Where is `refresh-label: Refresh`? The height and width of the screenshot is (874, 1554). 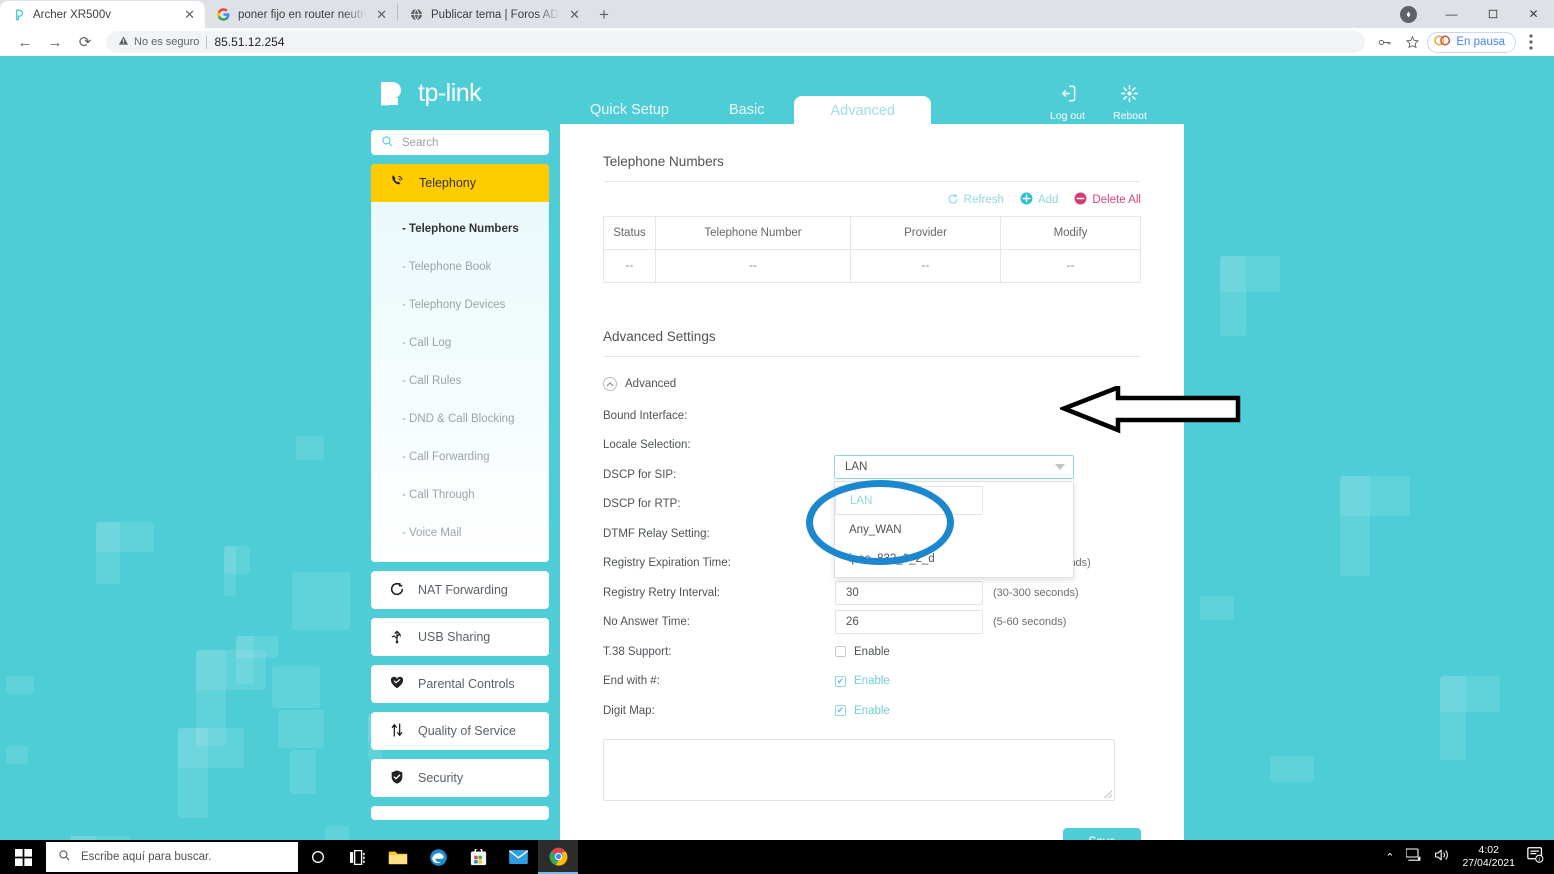
refresh-label: Refresh is located at coordinates (983, 200).